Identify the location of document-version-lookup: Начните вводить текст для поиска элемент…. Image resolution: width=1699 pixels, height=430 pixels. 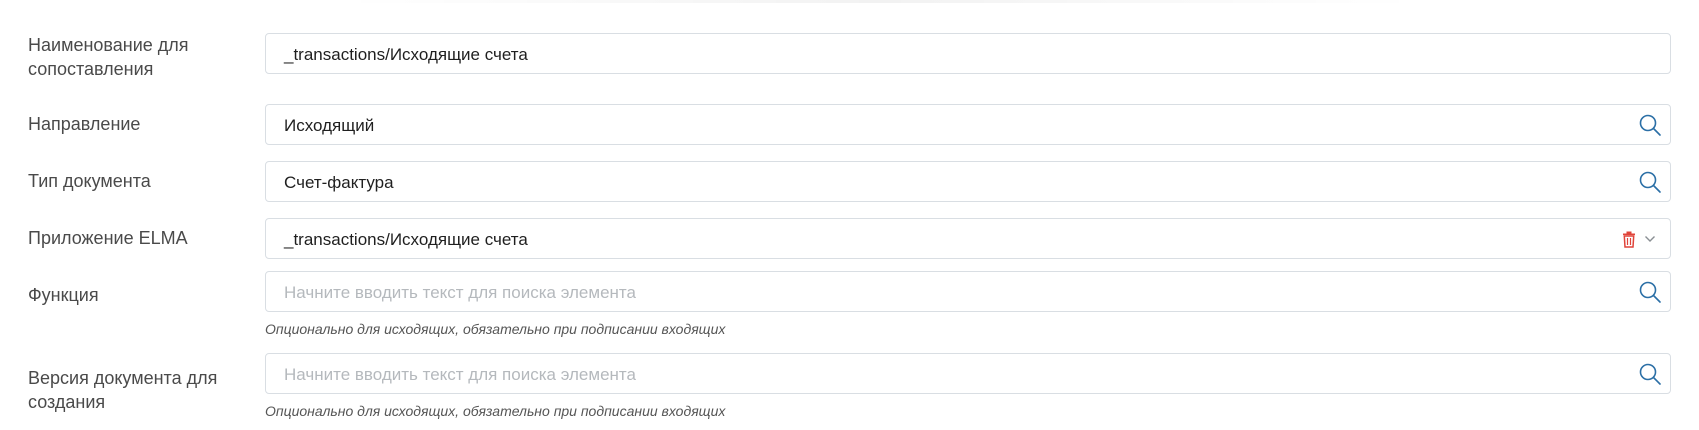
(968, 373).